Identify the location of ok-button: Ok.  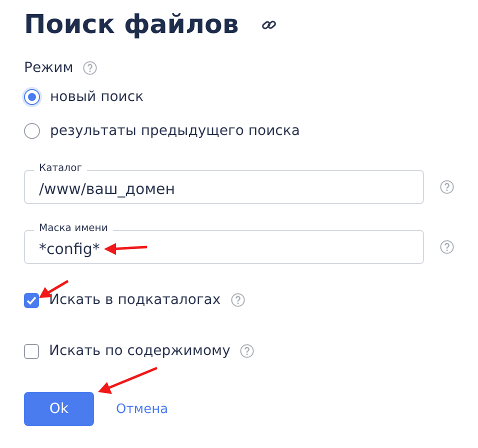
(59, 409).